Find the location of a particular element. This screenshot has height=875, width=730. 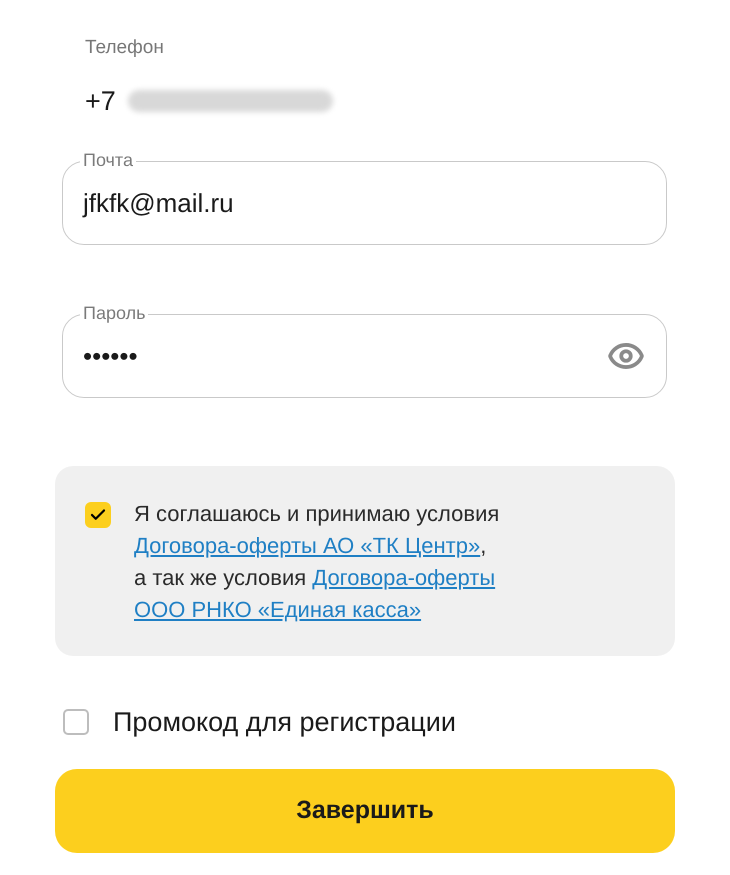

agreement-link: Договора-оферты is located at coordinates (404, 577).